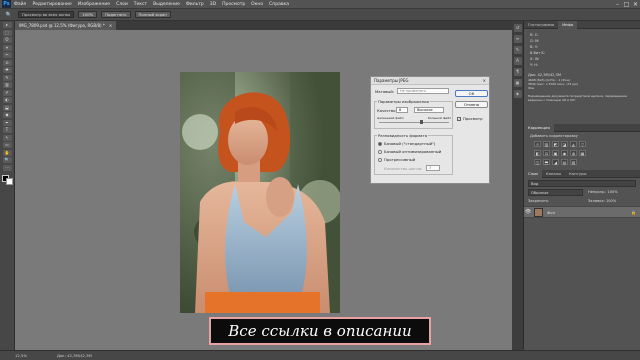 This screenshot has height=360, width=640. What do you see at coordinates (484, 81) in the screenshot?
I see `dialog-close-icon: ×` at bounding box center [484, 81].